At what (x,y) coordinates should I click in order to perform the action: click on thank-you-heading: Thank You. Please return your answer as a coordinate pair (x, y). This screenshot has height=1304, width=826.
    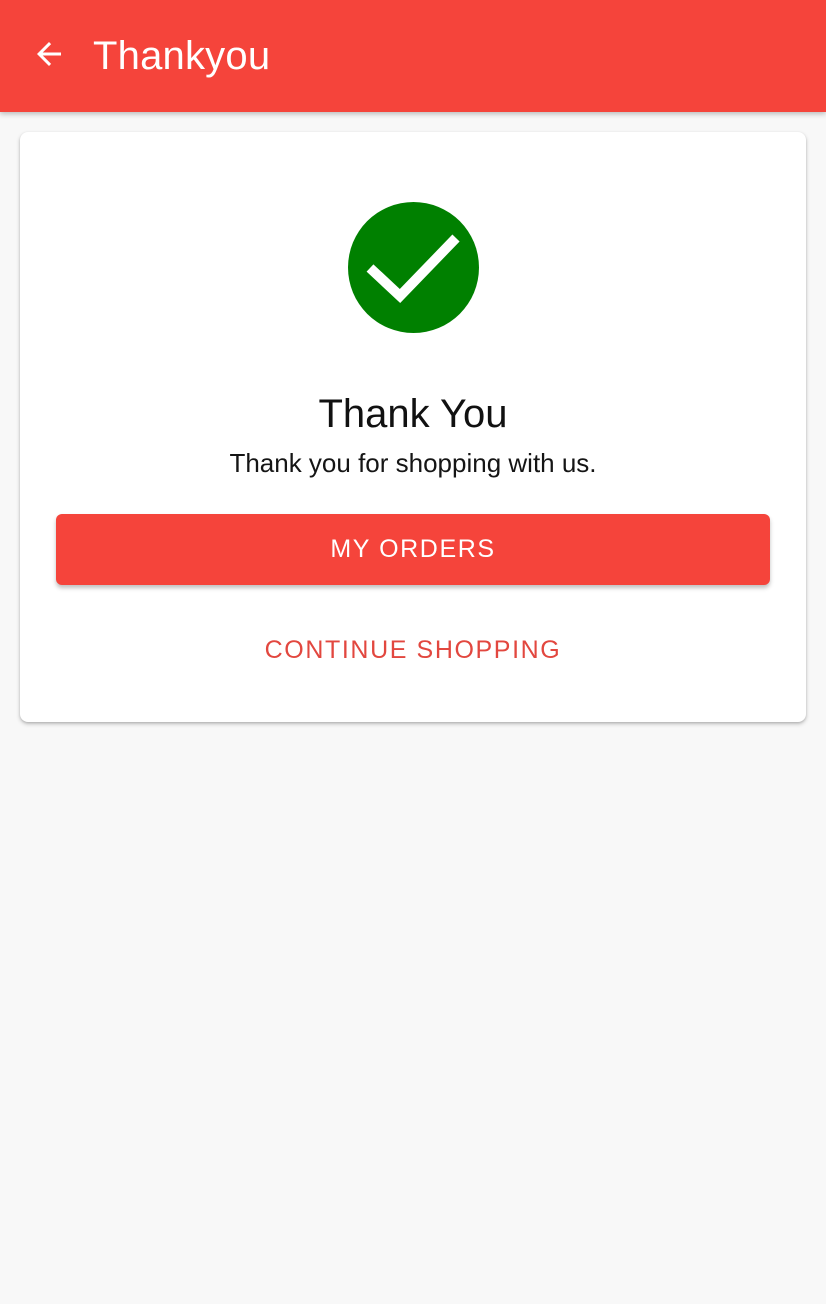
    Looking at the image, I should click on (413, 414).